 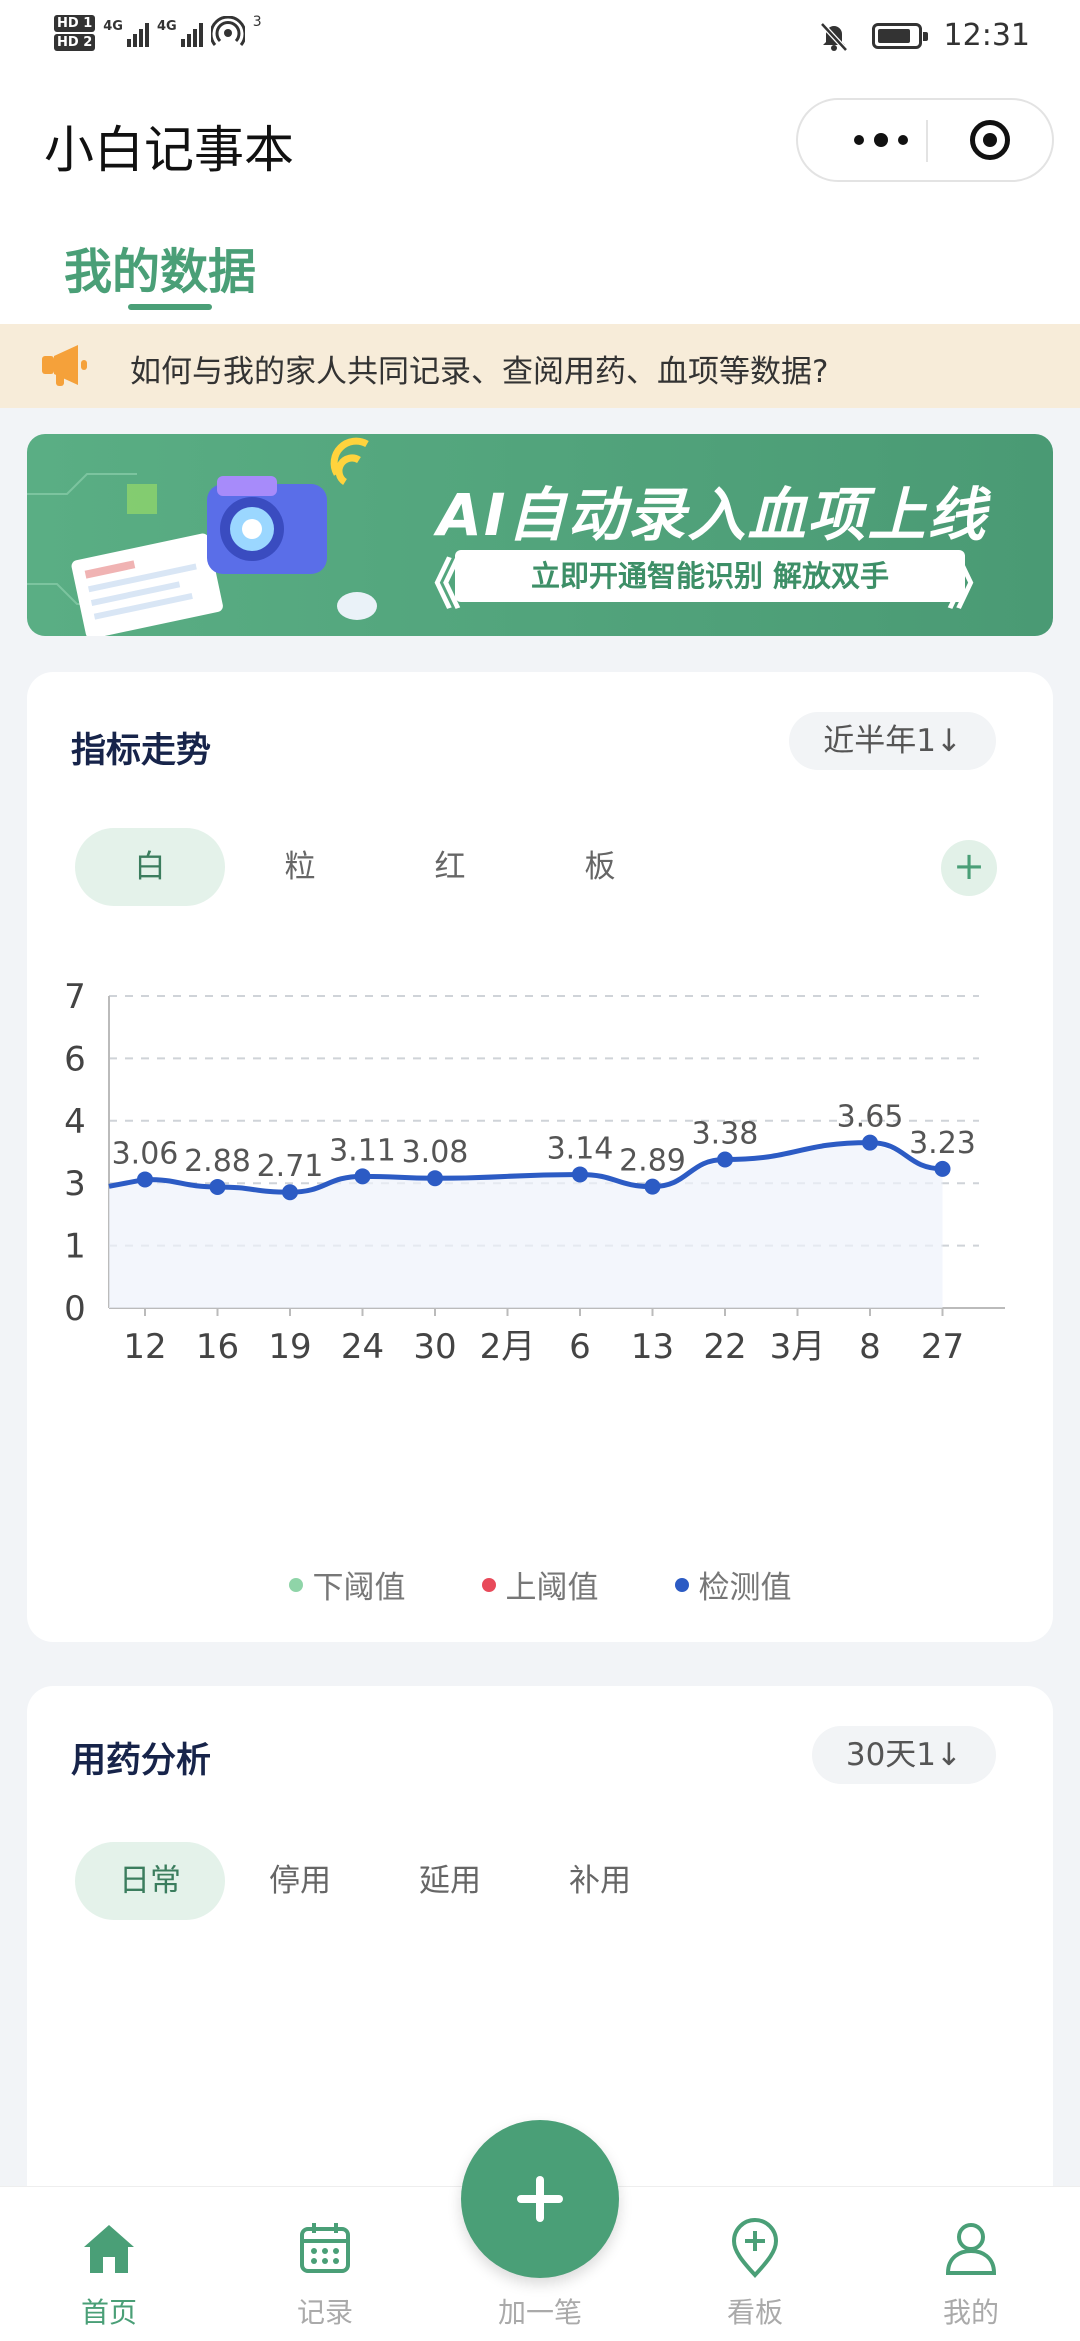 What do you see at coordinates (109, 2249) in the screenshot?
I see `home-icon` at bounding box center [109, 2249].